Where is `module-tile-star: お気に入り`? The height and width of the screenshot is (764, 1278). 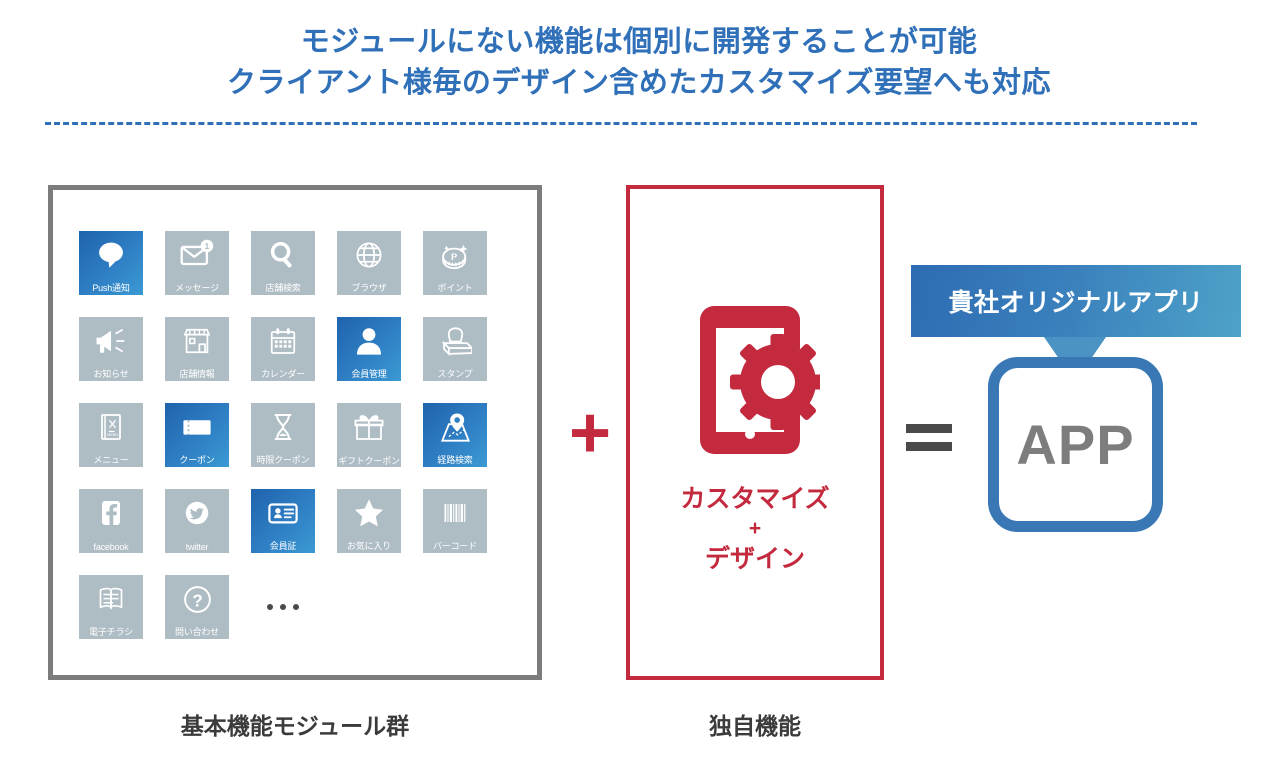
module-tile-star: お気に入り is located at coordinates (369, 521).